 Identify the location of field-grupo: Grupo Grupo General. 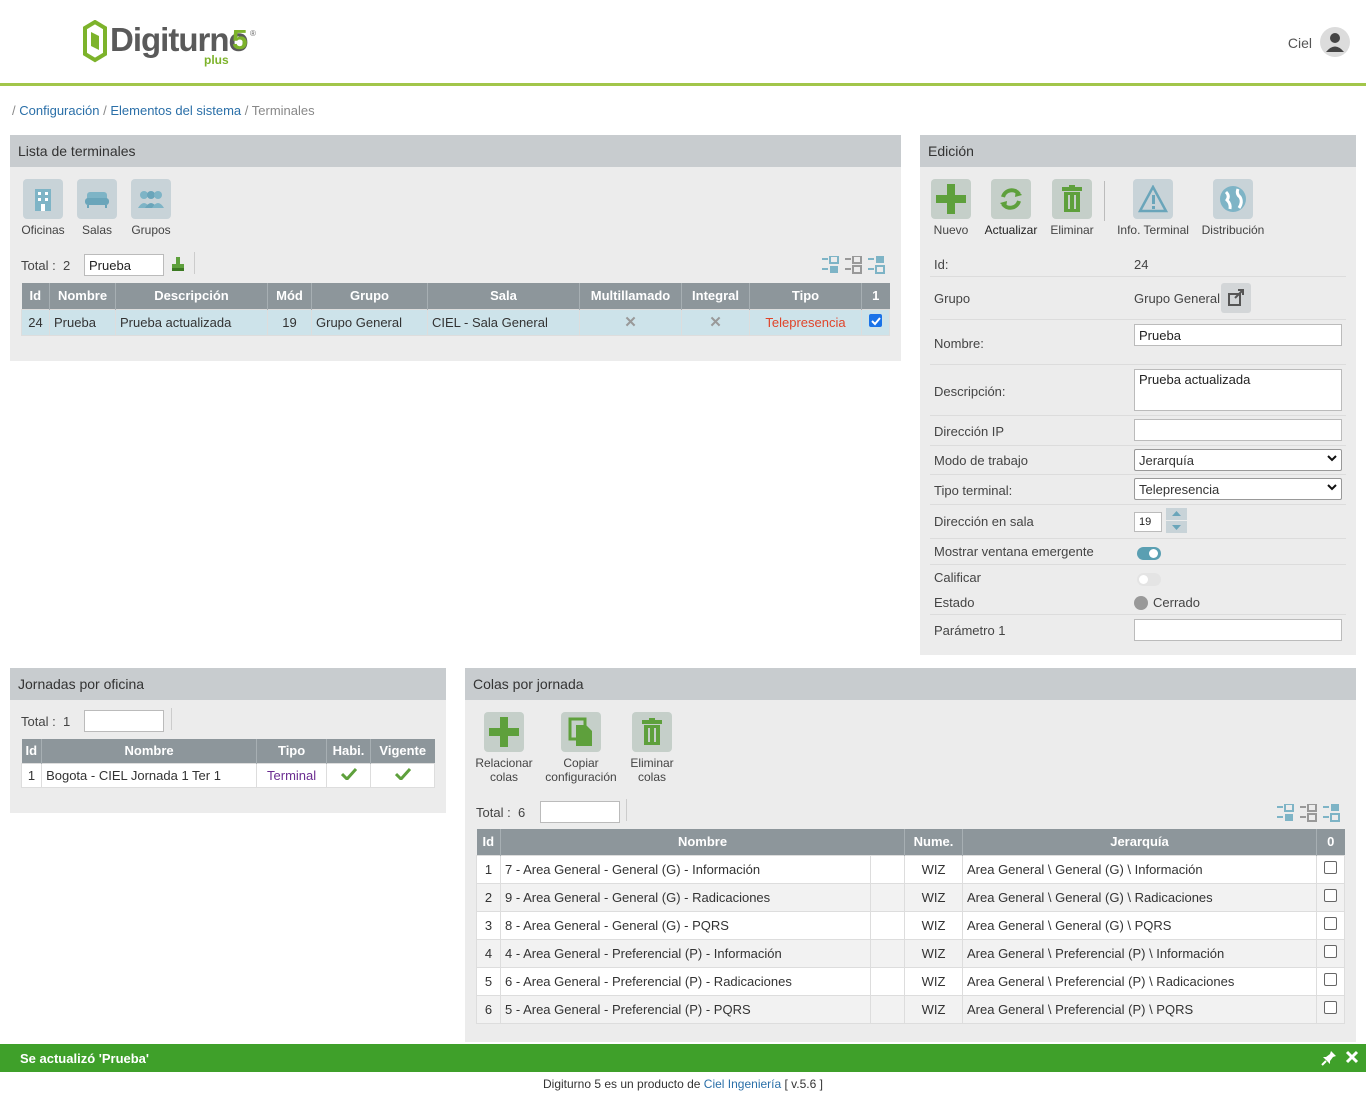
(1138, 298).